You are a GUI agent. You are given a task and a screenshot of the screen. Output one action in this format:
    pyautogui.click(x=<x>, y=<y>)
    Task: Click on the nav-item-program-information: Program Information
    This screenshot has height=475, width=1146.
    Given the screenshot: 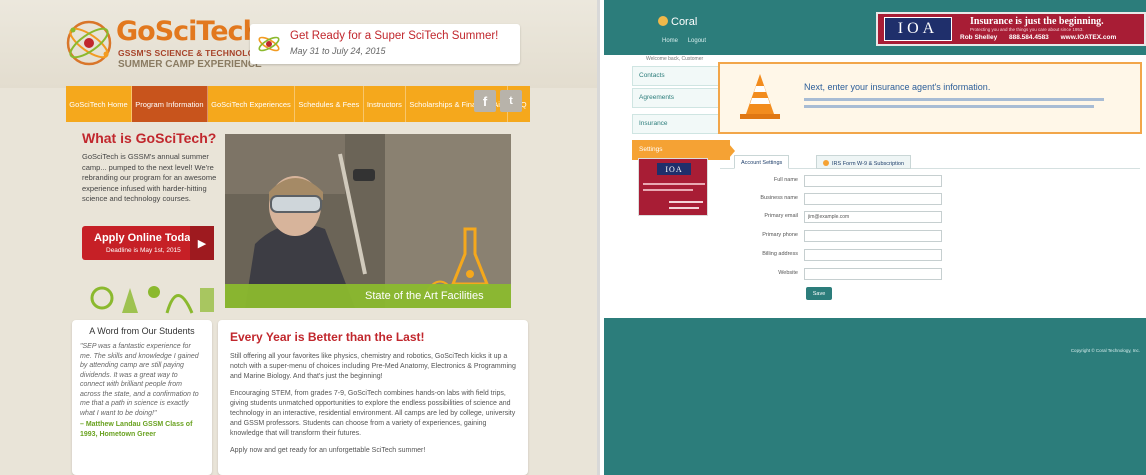 What is the action you would take?
    pyautogui.click(x=169, y=104)
    